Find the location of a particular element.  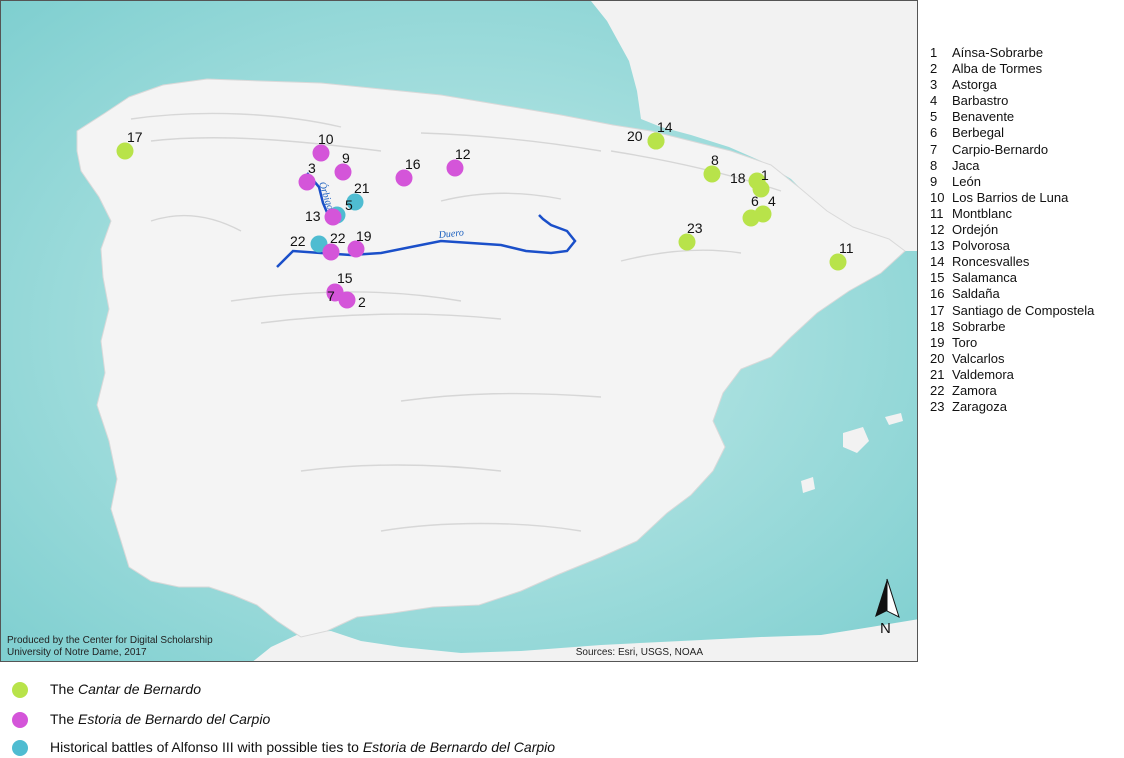

place-number: 5 is located at coordinates (934, 117).